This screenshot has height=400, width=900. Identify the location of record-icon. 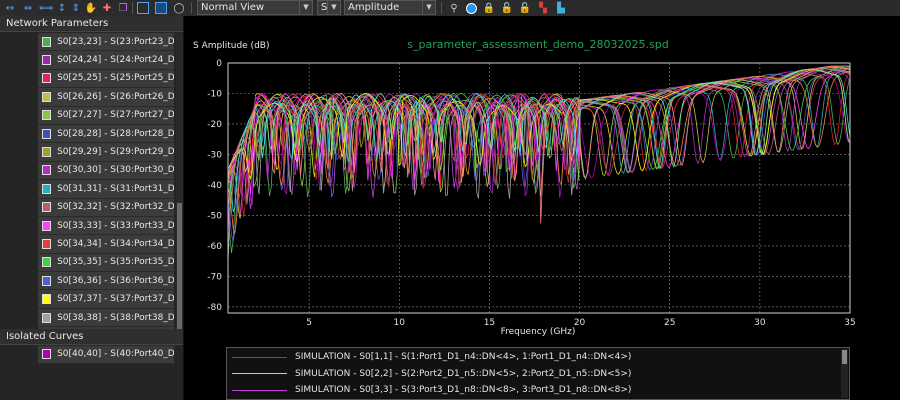
(471, 8).